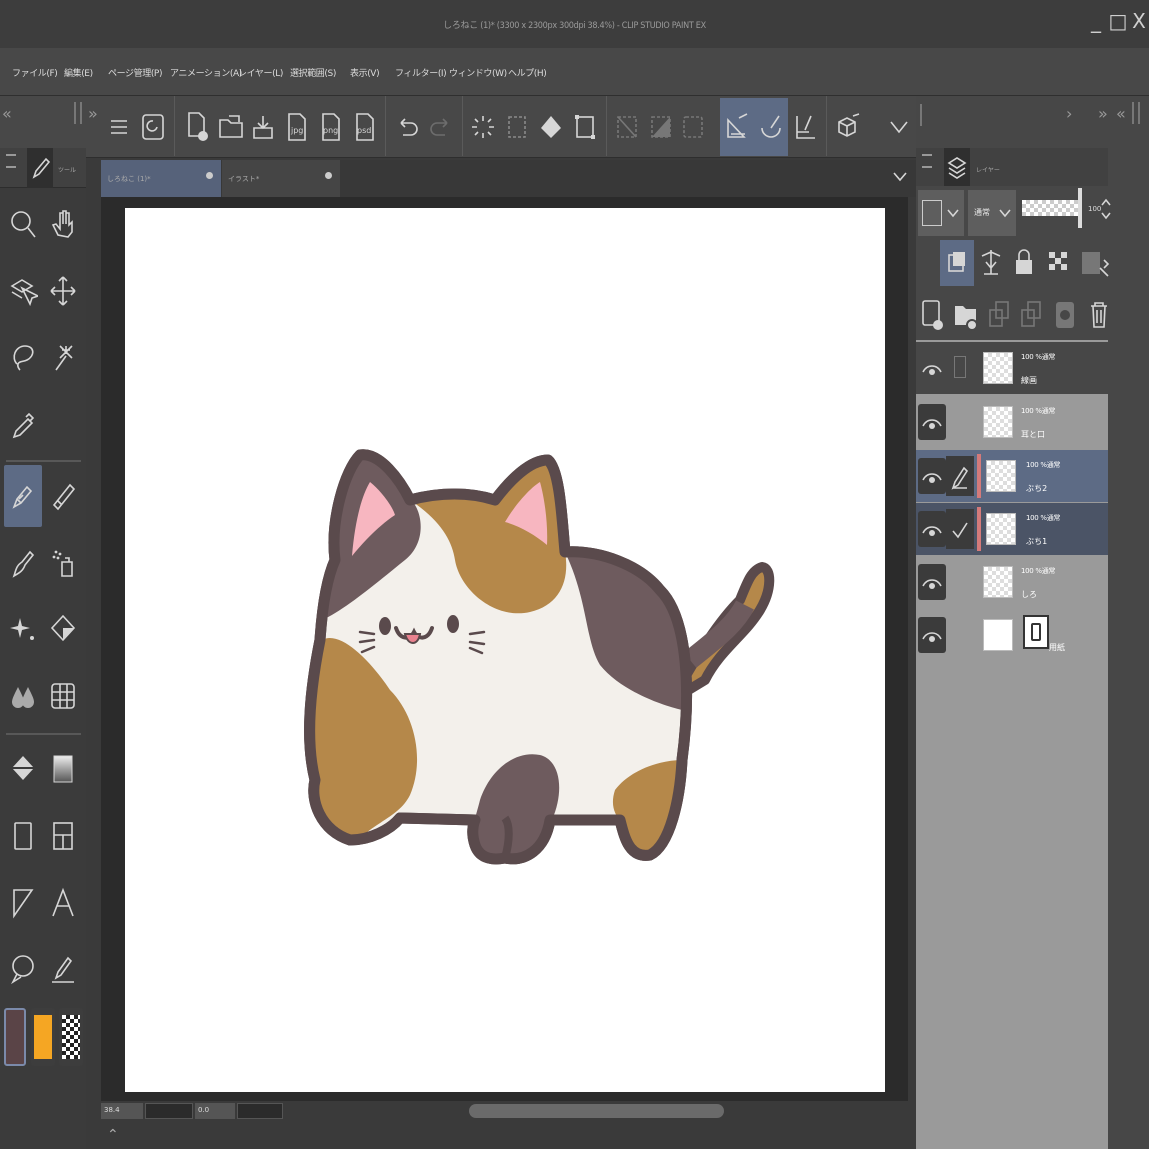 This screenshot has width=1149, height=1149. What do you see at coordinates (585, 127) in the screenshot?
I see `transform-icon` at bounding box center [585, 127].